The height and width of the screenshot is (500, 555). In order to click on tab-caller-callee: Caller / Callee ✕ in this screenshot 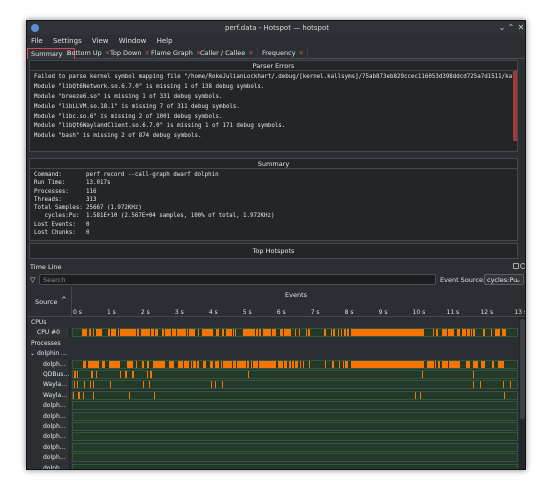, I will do `click(227, 53)`.